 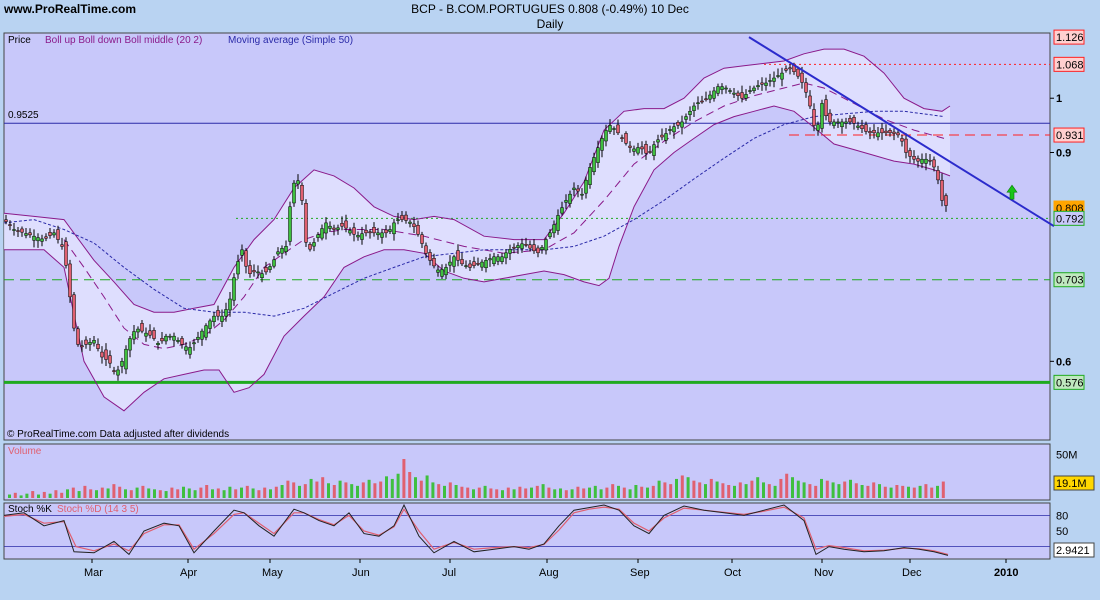 I want to click on hline-label: 0.9525, so click(x=23, y=115).